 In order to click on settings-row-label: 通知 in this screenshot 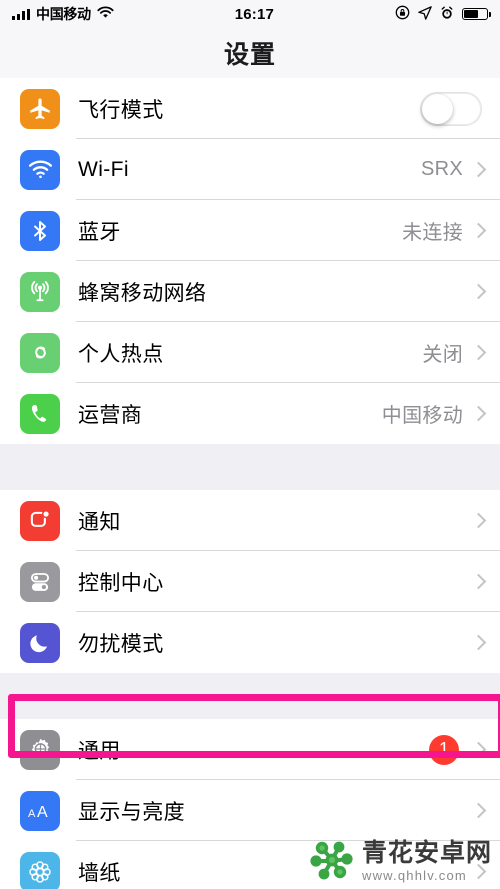, I will do `click(99, 522)`.